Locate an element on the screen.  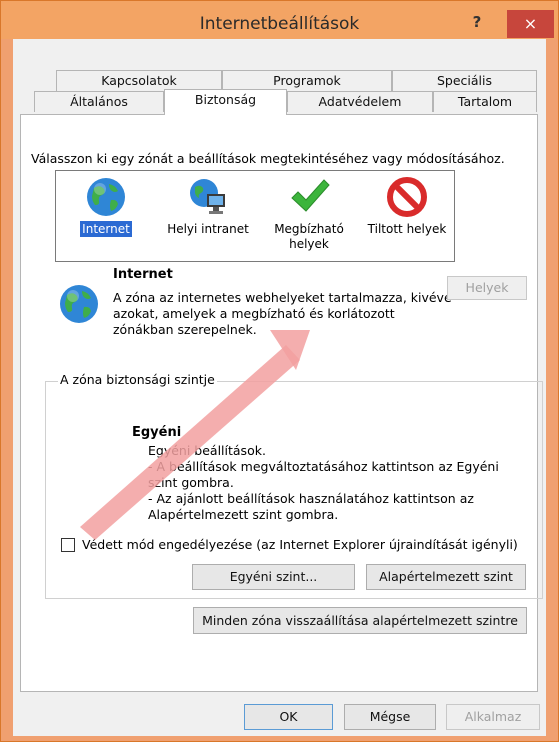
tab-adatvedelem: Adatvédelem is located at coordinates (360, 101).